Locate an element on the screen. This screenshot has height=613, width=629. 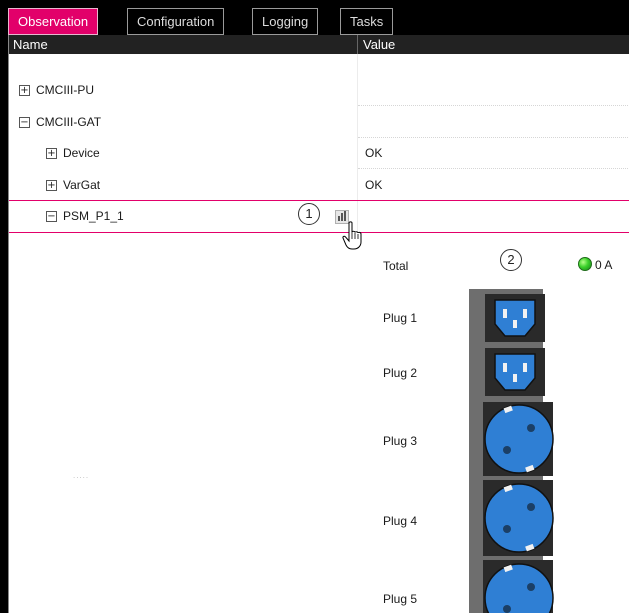
plug-label: Plug 2 is located at coordinates (400, 373).